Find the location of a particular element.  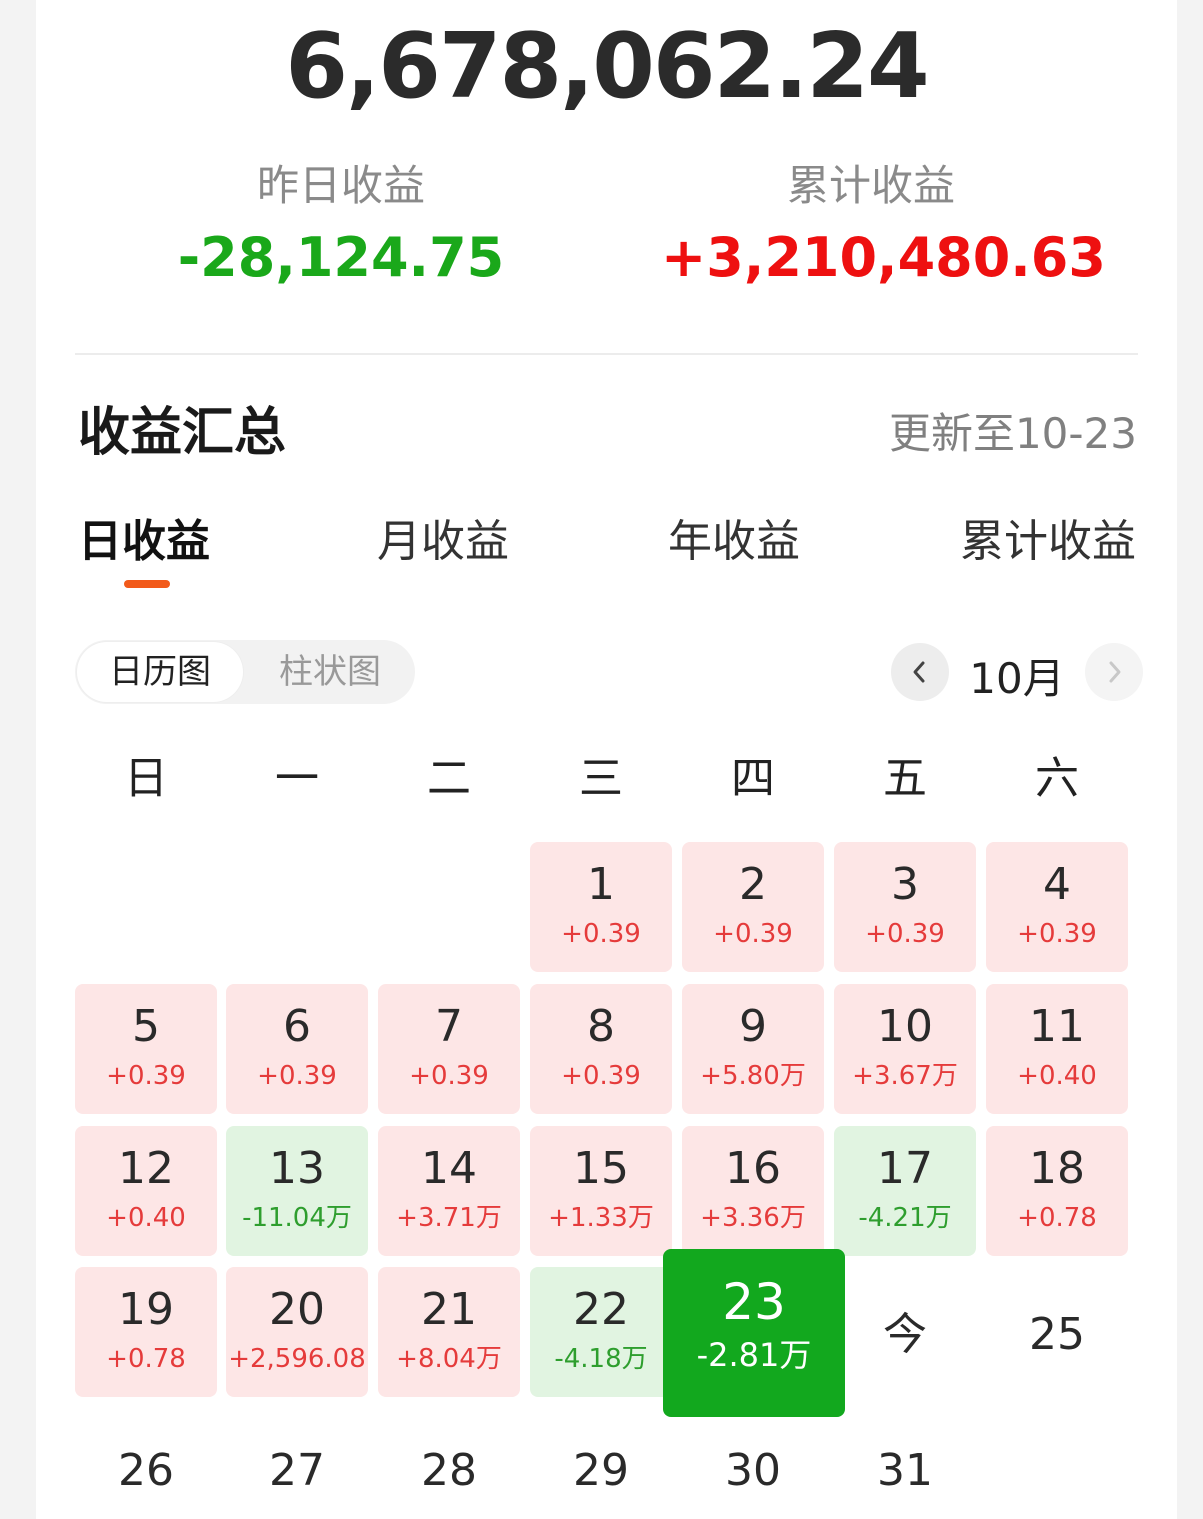

calendar-day: 21 +8.04万 is located at coordinates (449, 1332).